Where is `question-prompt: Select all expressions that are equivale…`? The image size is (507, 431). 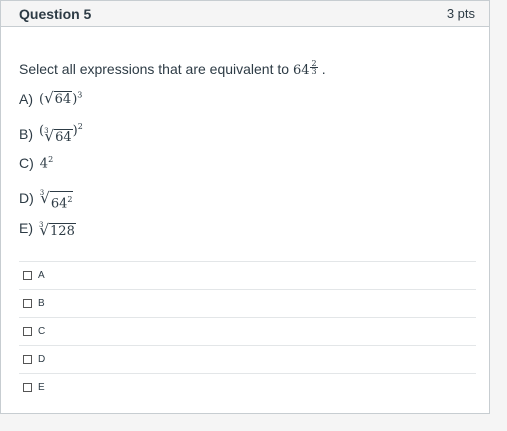 question-prompt: Select all expressions that are equivale… is located at coordinates (172, 69).